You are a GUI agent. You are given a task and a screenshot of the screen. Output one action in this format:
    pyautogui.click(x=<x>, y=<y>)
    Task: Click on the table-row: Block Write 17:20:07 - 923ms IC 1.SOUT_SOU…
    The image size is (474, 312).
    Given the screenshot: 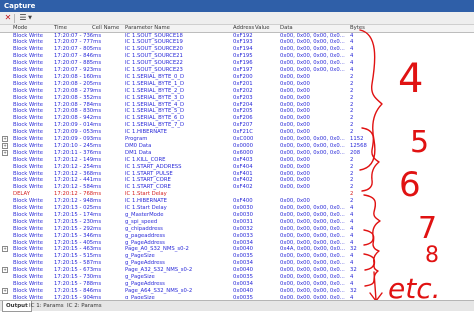 What is the action you would take?
    pyautogui.click(x=237, y=70)
    